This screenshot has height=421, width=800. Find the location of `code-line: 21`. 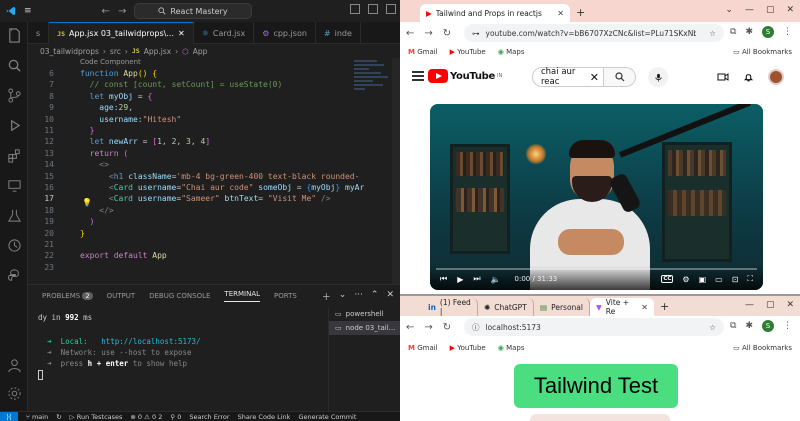

code-line: 21 is located at coordinates (214, 244).